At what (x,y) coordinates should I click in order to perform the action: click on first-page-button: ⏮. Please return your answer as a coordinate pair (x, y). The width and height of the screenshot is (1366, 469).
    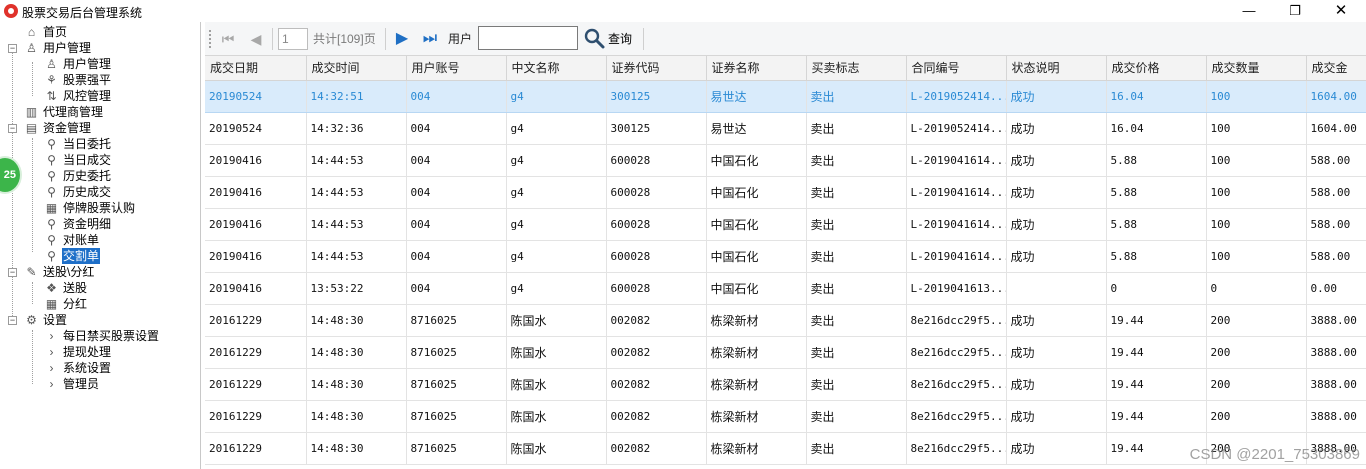
    Looking at the image, I should click on (228, 39).